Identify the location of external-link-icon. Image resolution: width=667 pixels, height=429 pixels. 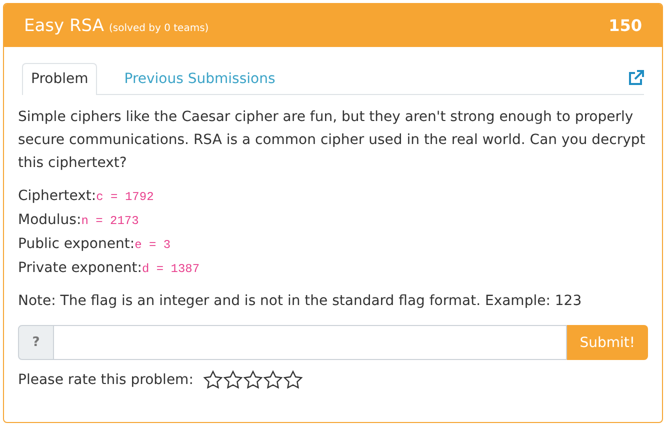
(636, 78).